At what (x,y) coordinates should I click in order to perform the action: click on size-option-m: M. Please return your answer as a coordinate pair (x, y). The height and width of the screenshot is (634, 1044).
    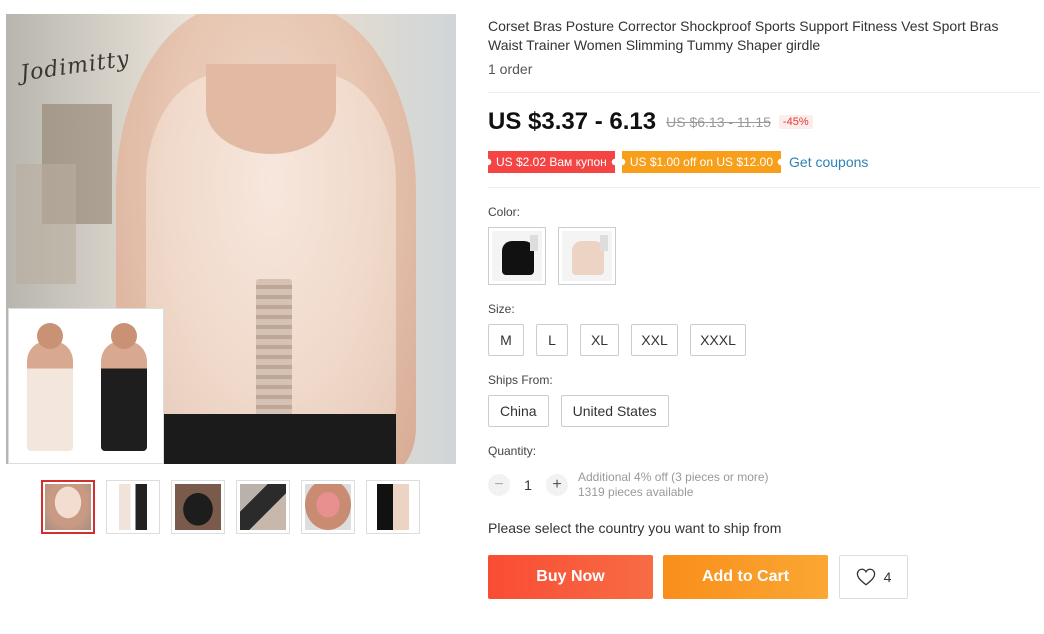
    Looking at the image, I should click on (506, 340).